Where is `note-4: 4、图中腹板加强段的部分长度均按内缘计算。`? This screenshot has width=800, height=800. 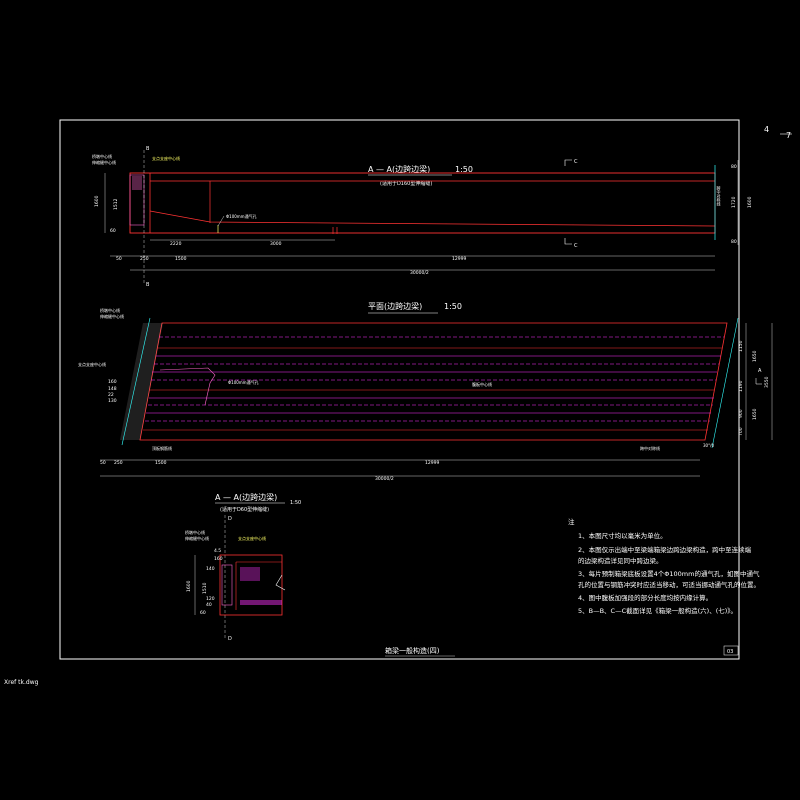
note-4: 4、图中腹板加强段的部分长度均按内缘计算。 is located at coordinates (645, 597).